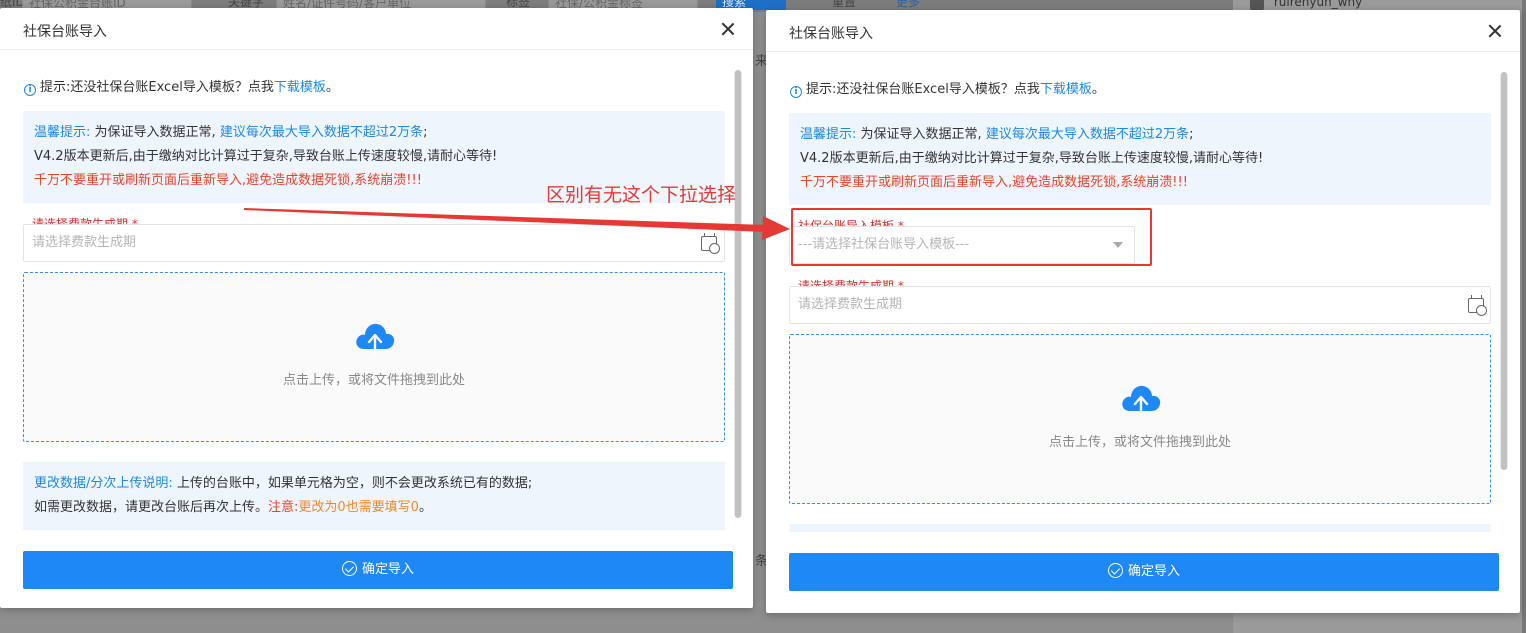  What do you see at coordinates (908, 5) in the screenshot?
I see `bg-more-link: 更多` at bounding box center [908, 5].